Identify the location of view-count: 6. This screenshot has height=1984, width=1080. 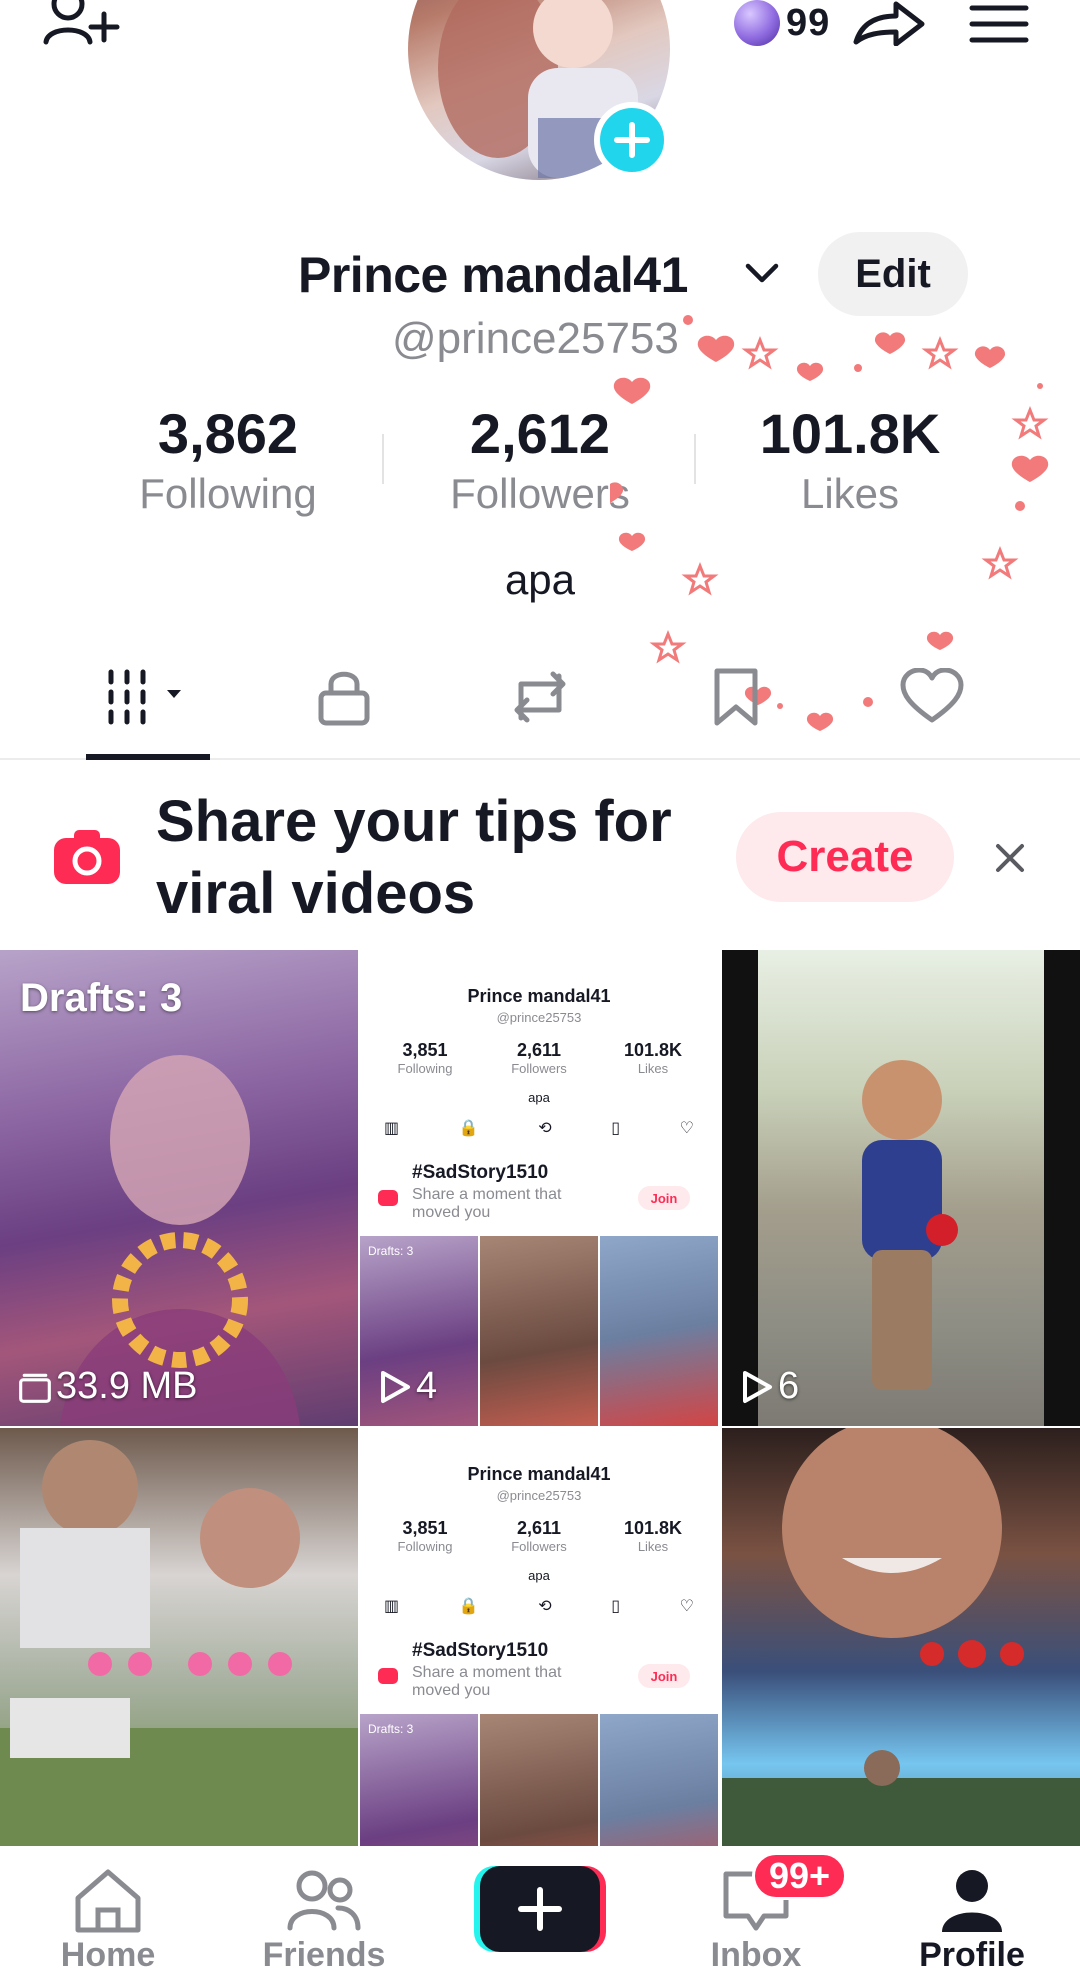
(769, 1386).